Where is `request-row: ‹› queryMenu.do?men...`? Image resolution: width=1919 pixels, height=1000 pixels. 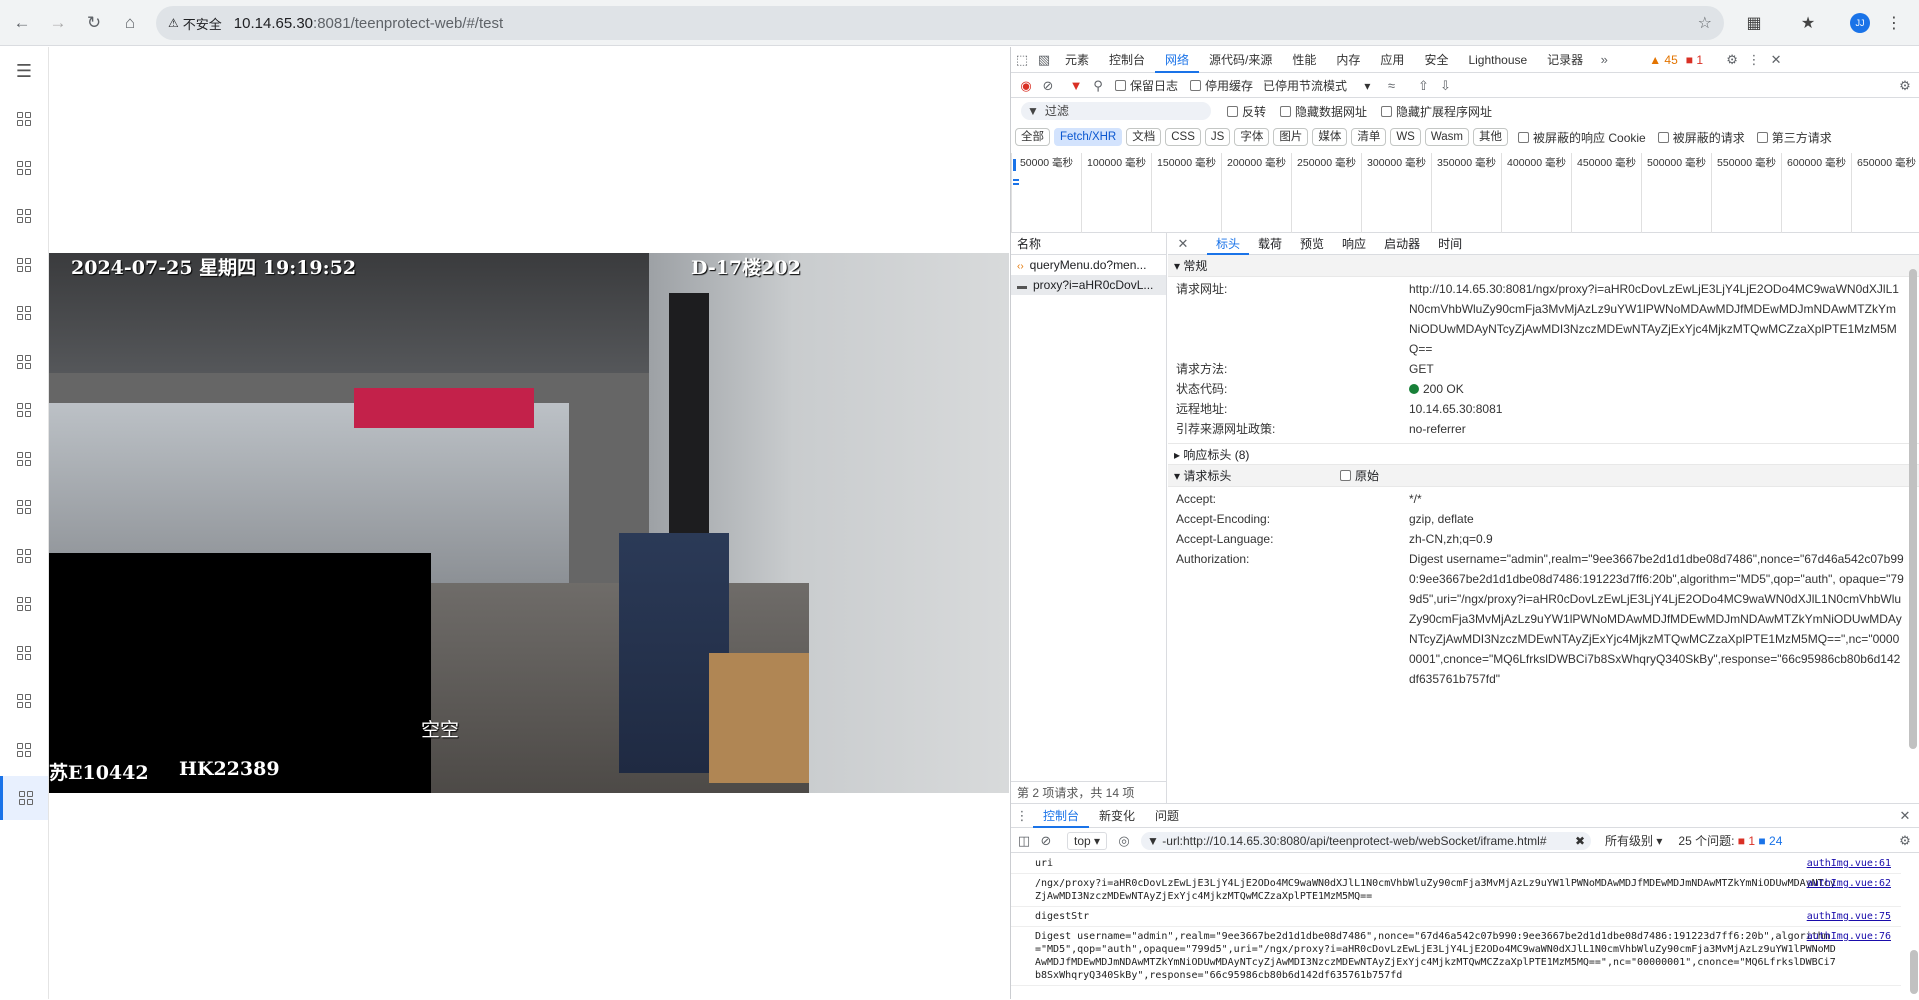 request-row: ‹› queryMenu.do?men... is located at coordinates (1088, 265).